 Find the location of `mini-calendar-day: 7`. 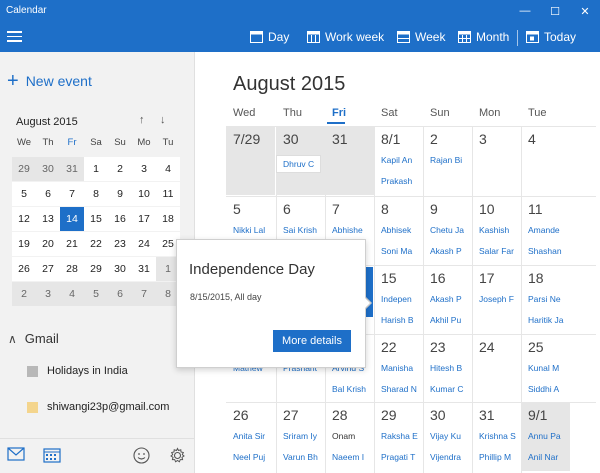

mini-calendar-day: 7 is located at coordinates (144, 294).